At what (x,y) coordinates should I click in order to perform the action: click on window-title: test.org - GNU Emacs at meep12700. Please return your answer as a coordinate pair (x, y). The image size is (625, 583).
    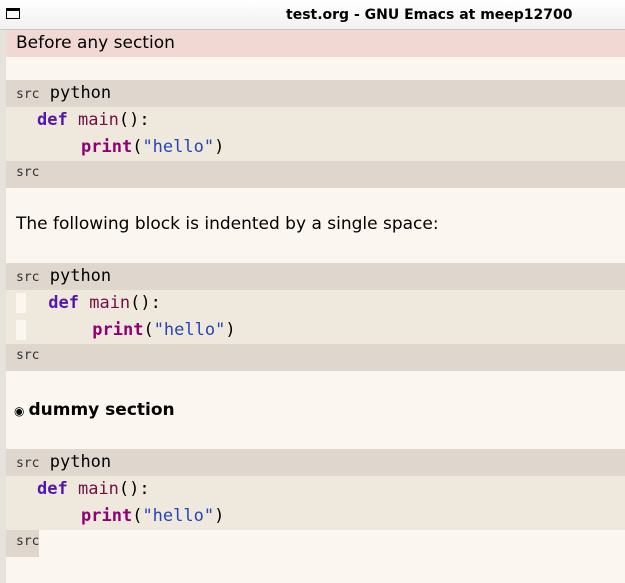
    Looking at the image, I should click on (429, 15).